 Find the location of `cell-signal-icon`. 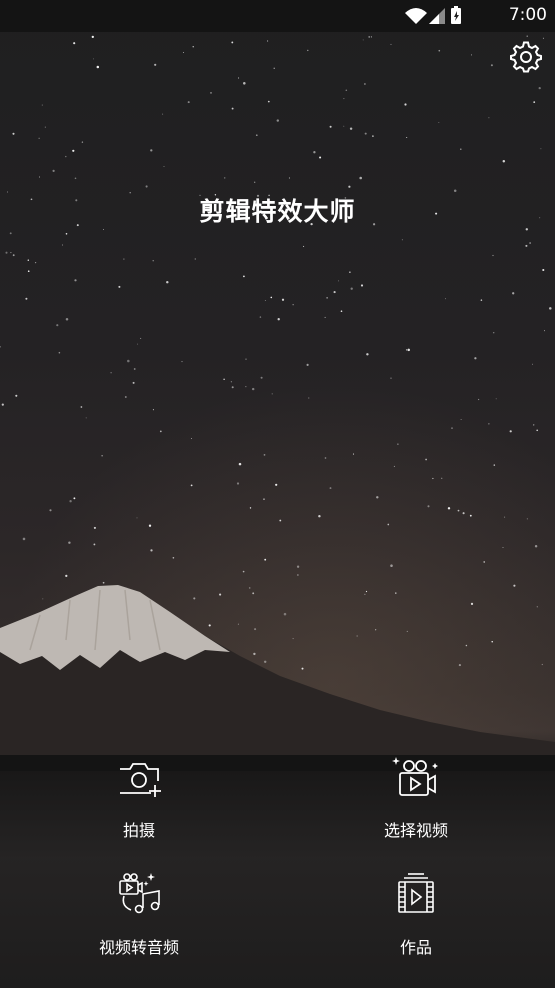

cell-signal-icon is located at coordinates (437, 16).